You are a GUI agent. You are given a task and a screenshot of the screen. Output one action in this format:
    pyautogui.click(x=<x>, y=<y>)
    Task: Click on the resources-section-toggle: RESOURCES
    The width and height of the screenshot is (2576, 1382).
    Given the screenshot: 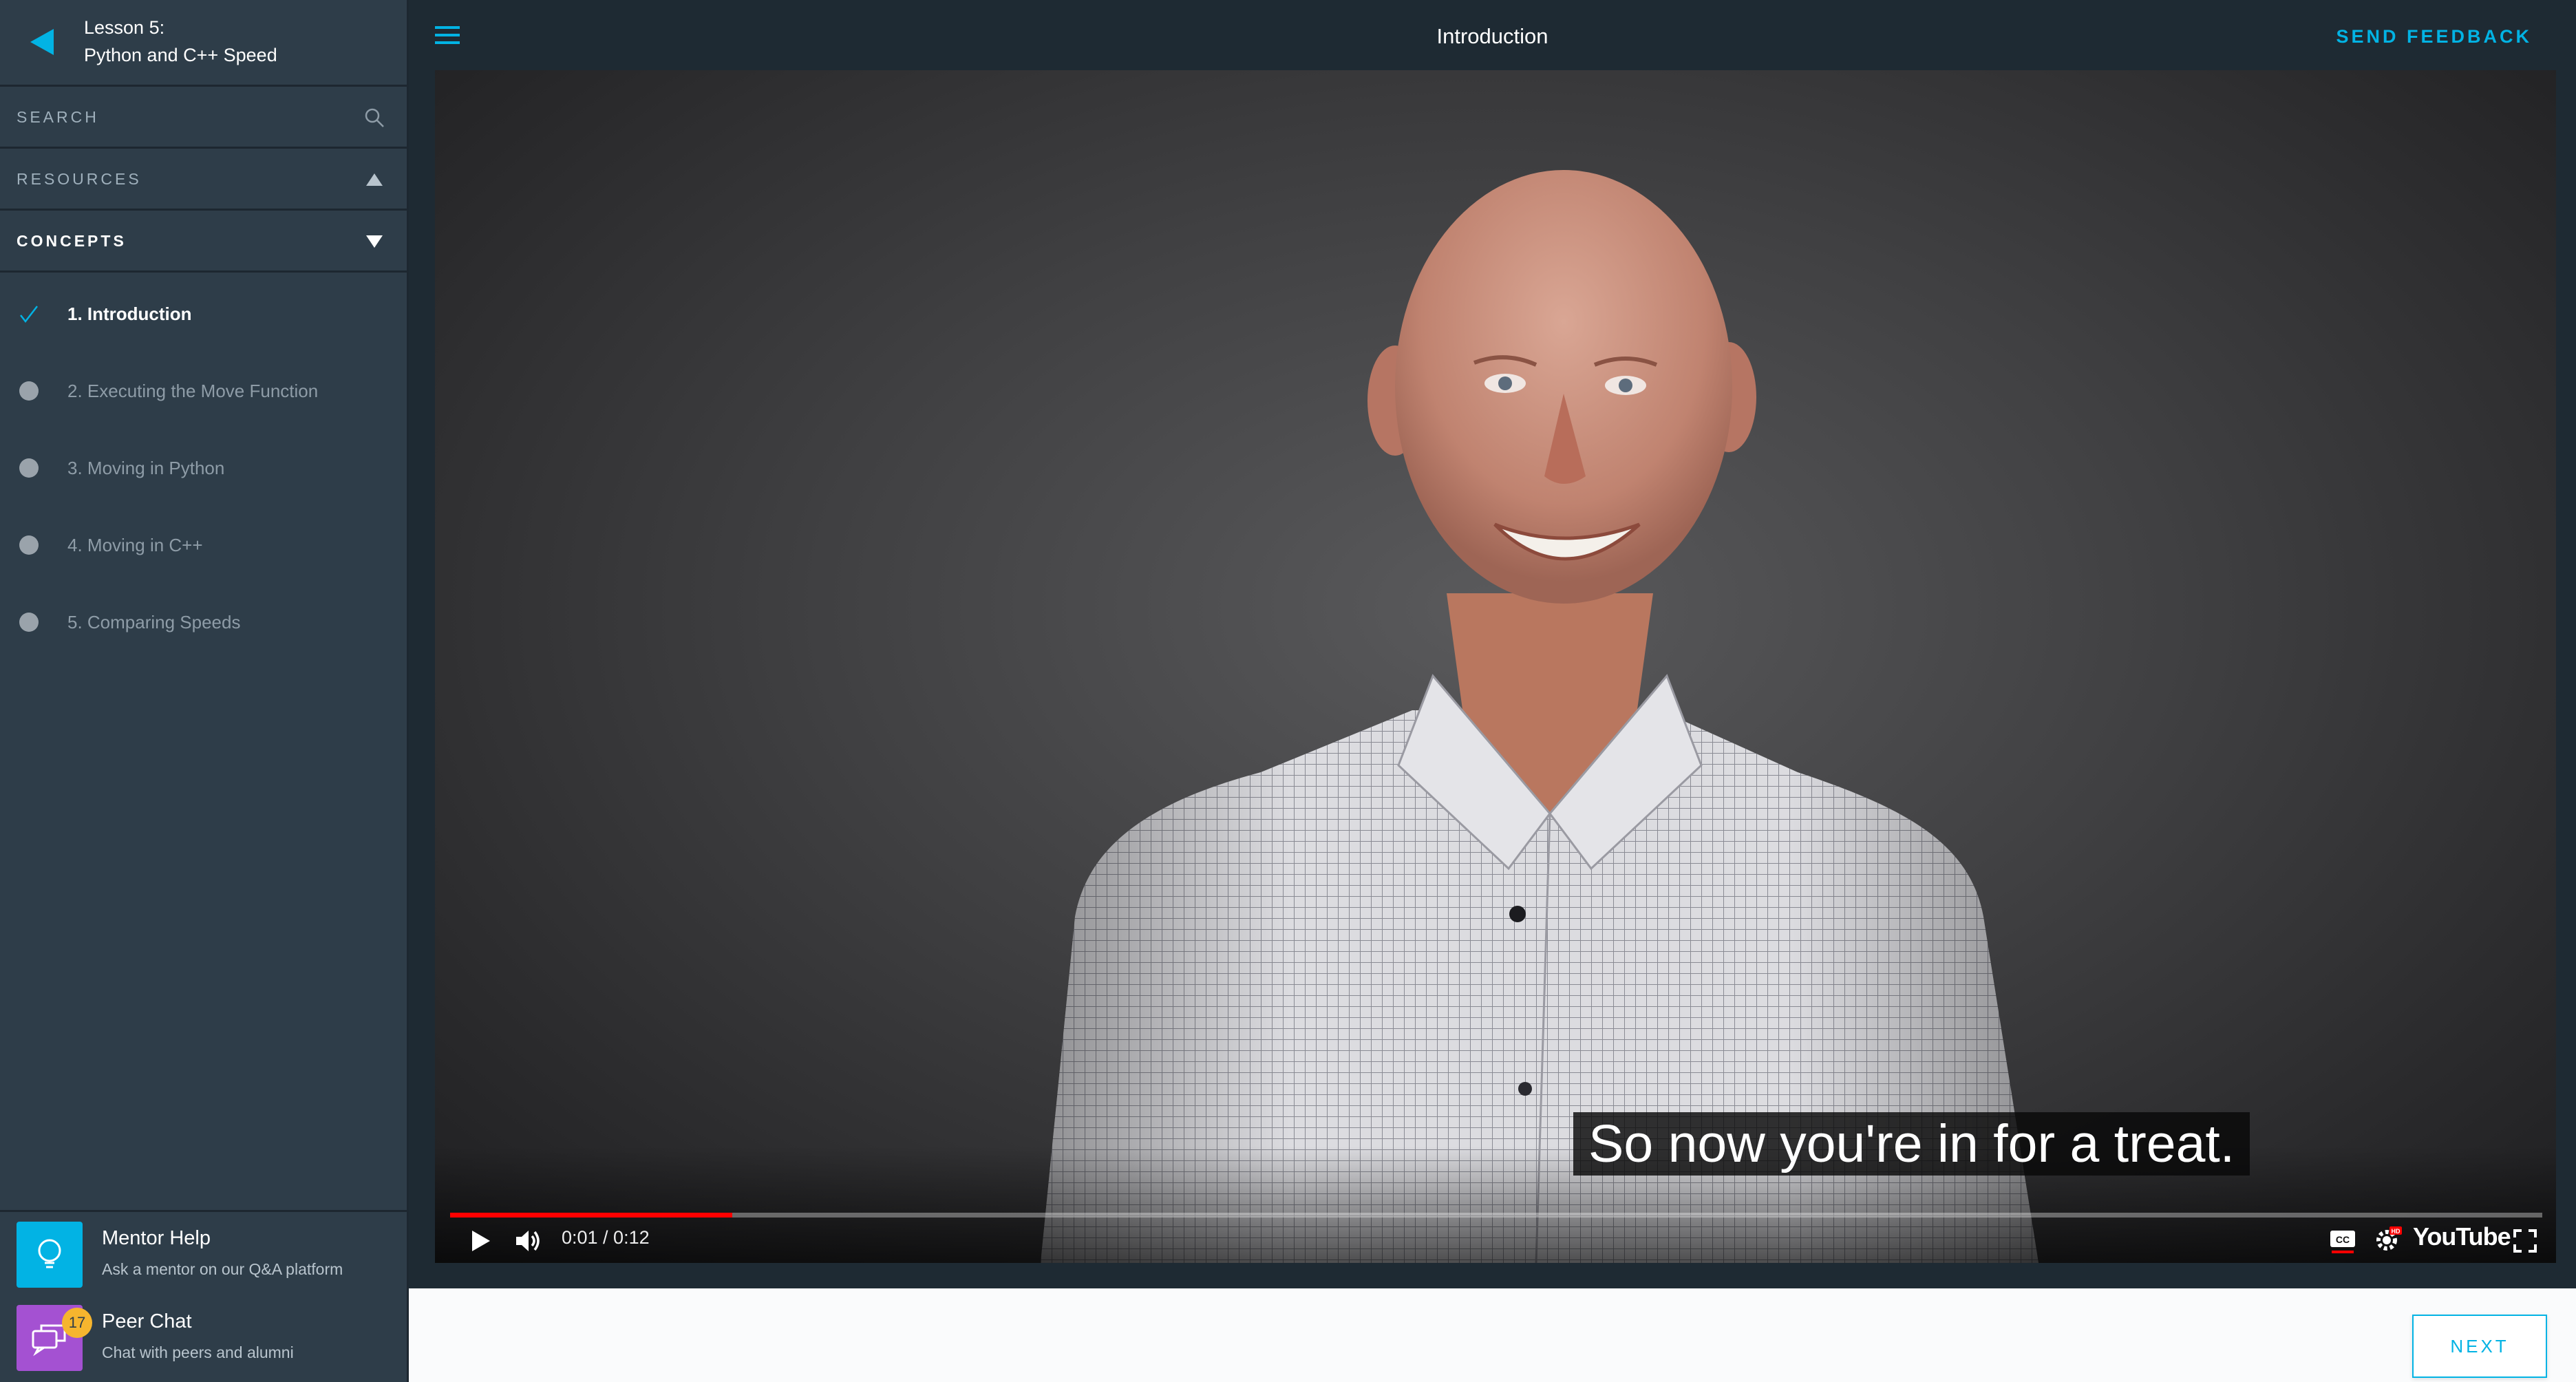 What is the action you would take?
    pyautogui.click(x=203, y=180)
    